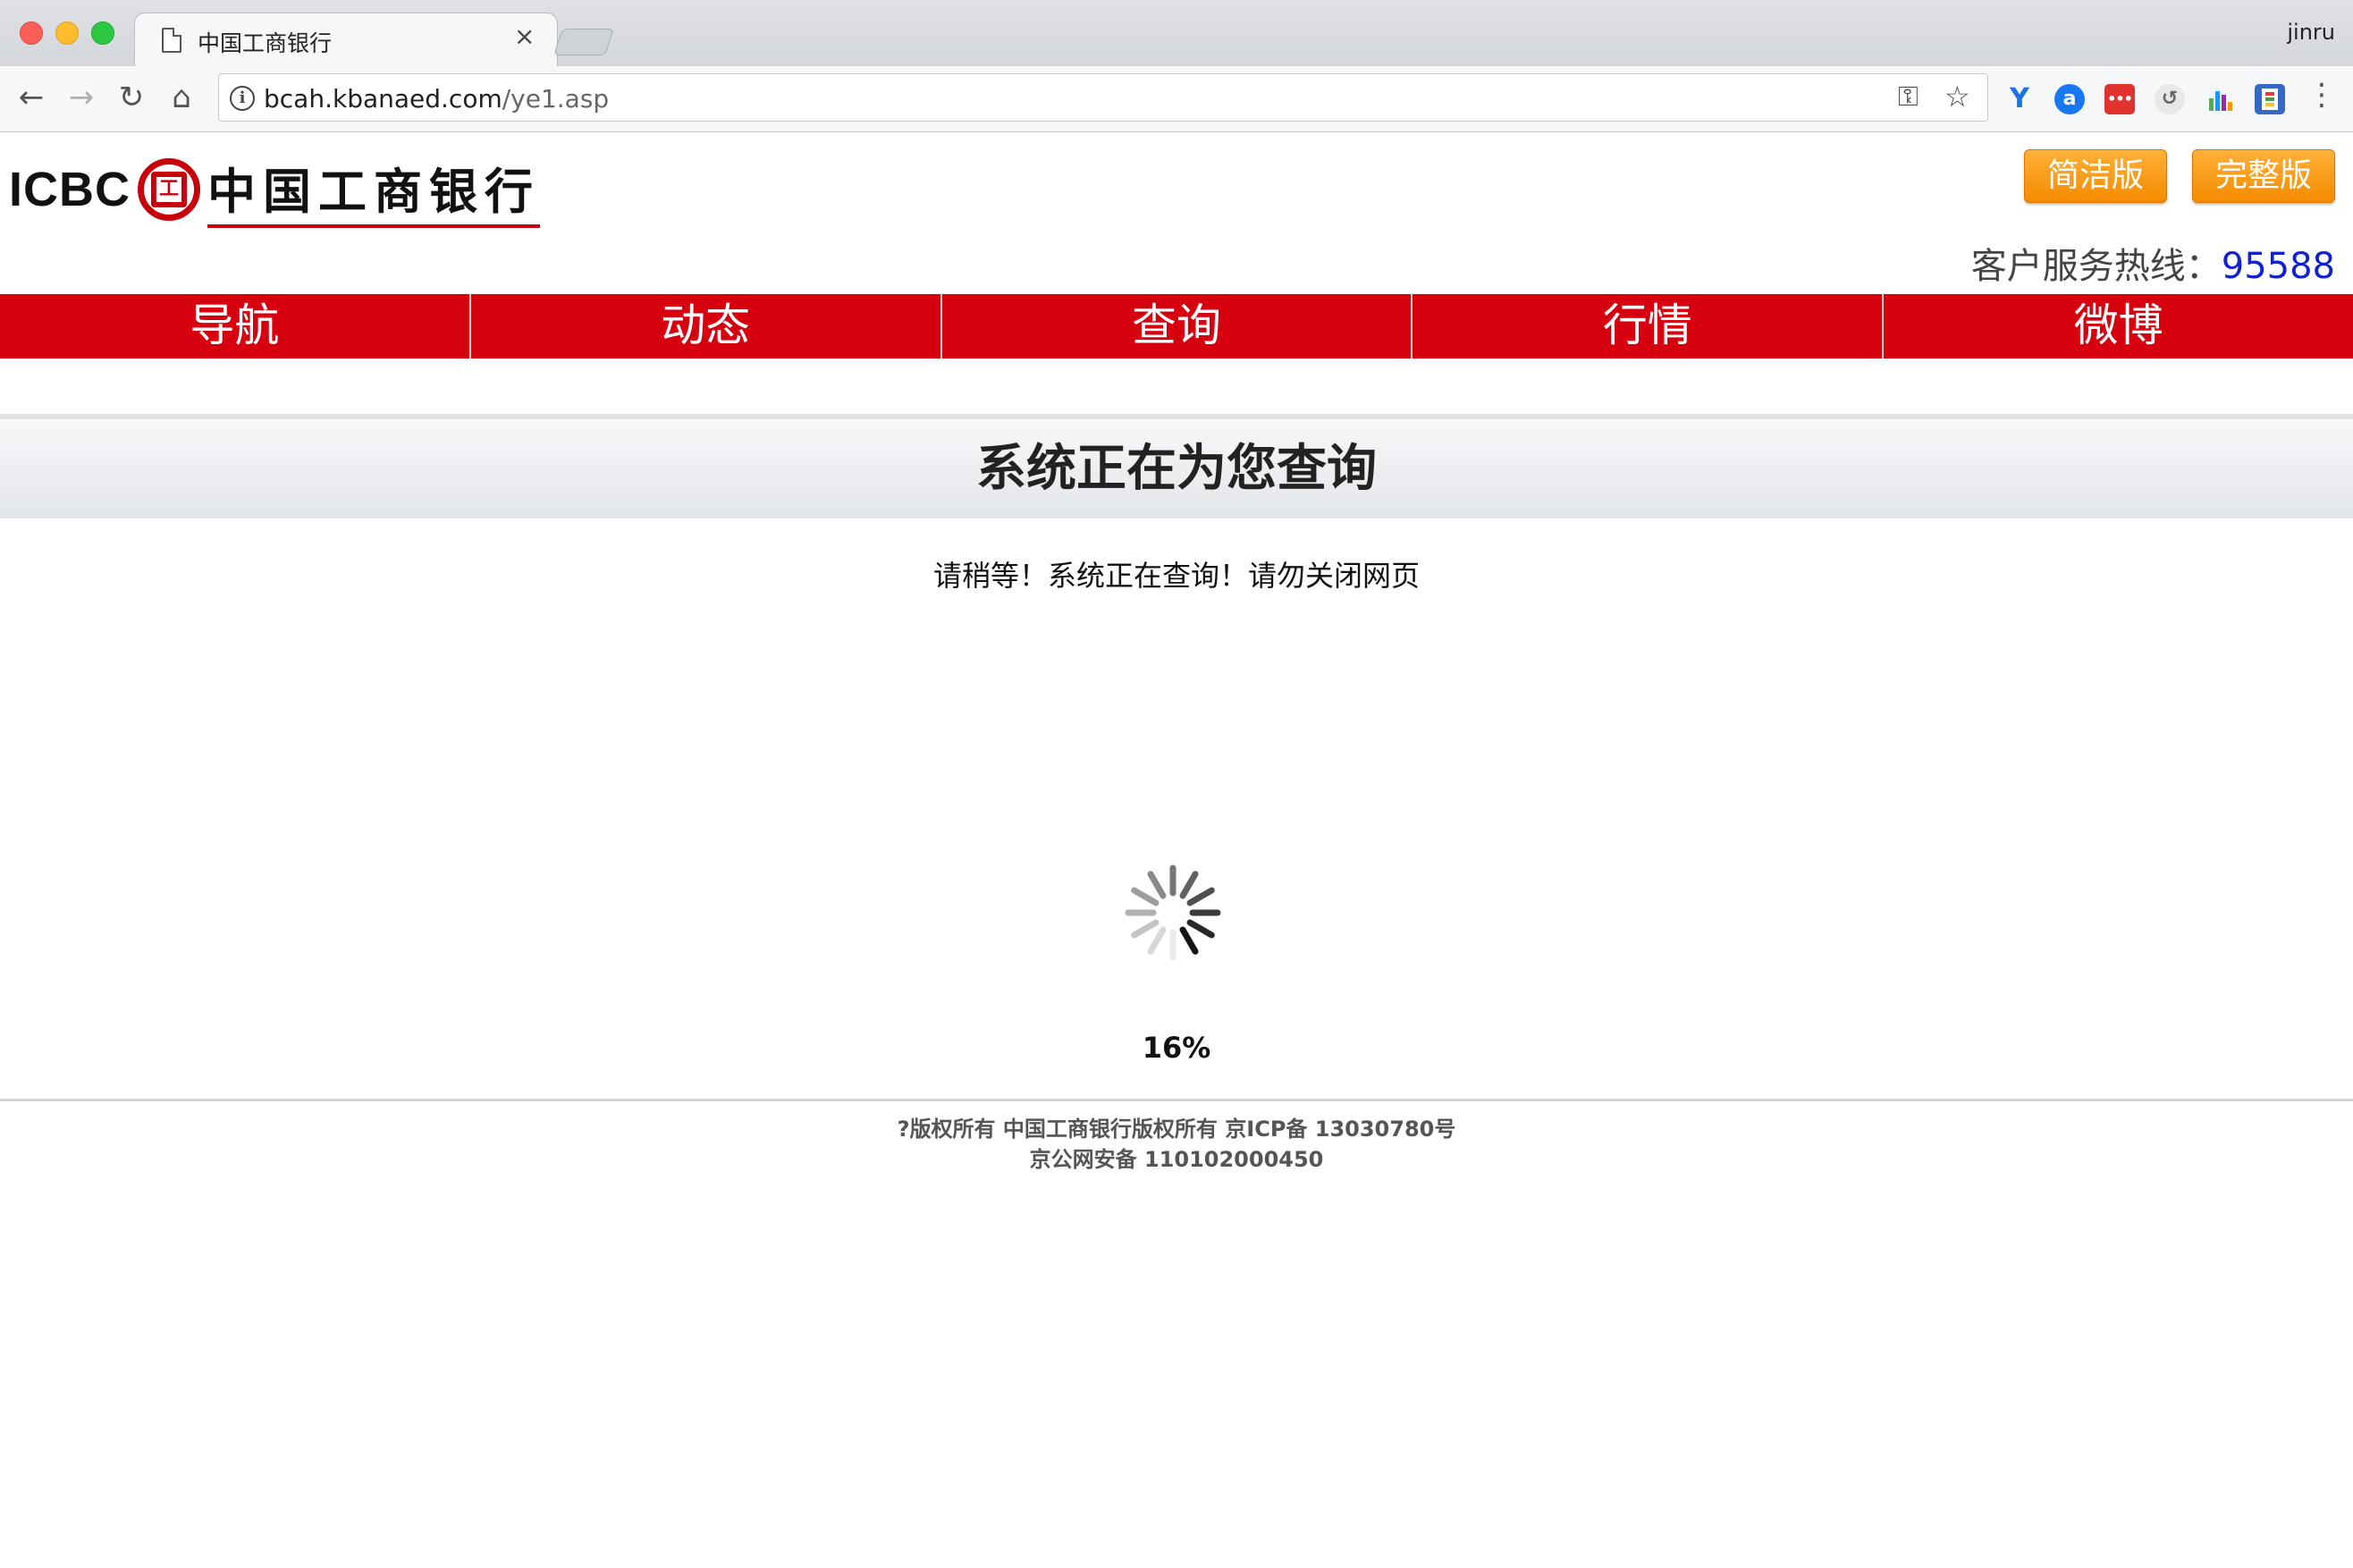 This screenshot has width=2353, height=1568. I want to click on nav-item-query: 查询, so click(1177, 326).